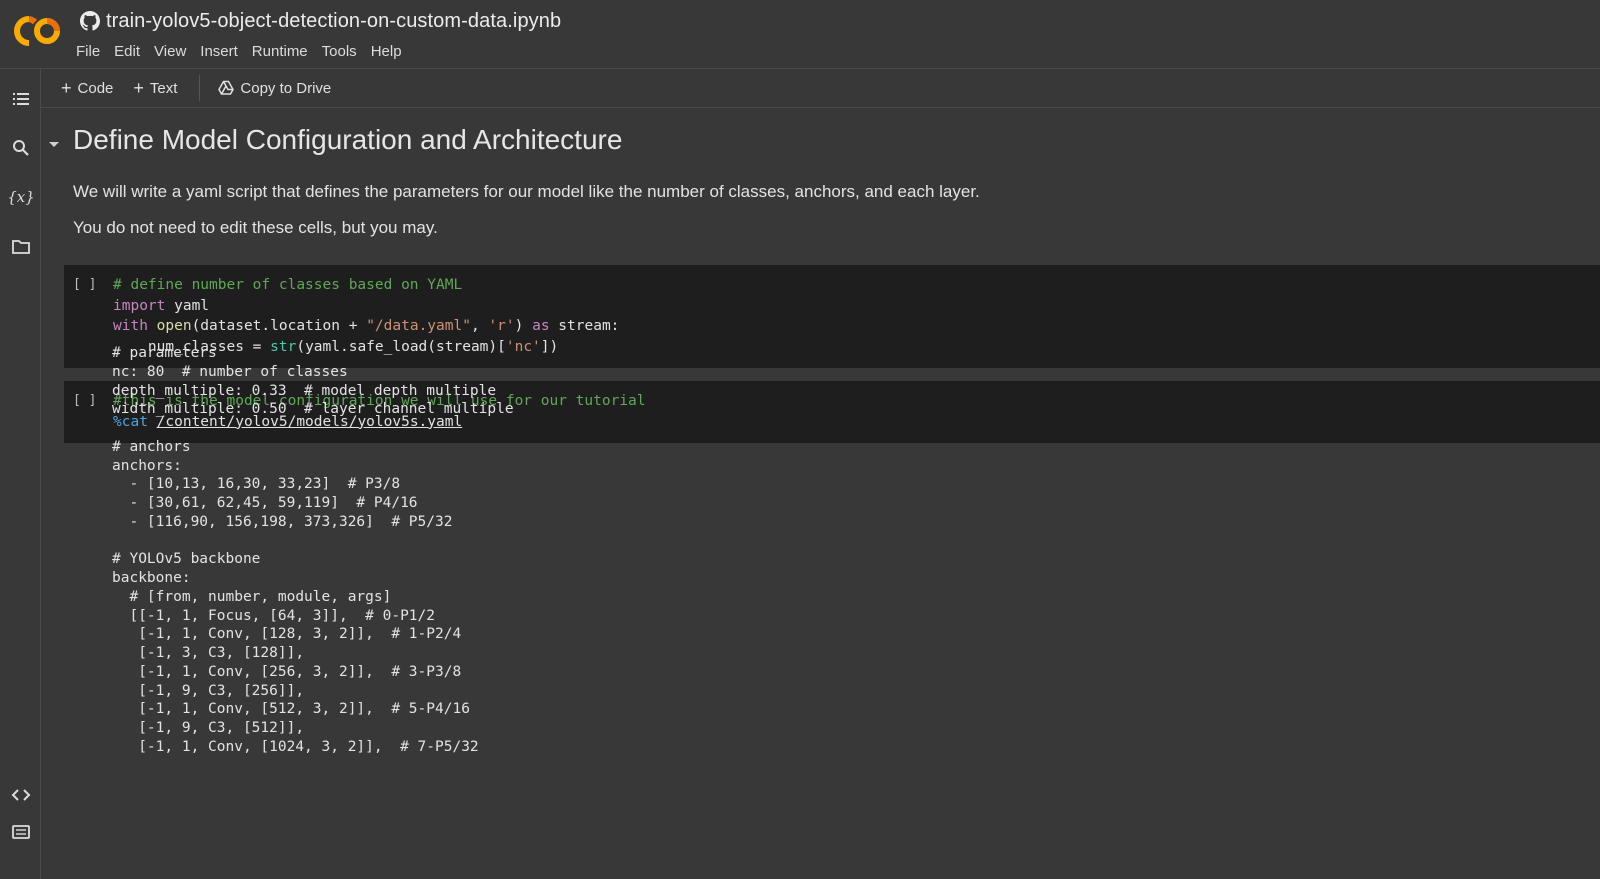  Describe the element at coordinates (584, 326) in the screenshot. I see `code-token: stream:` at that location.